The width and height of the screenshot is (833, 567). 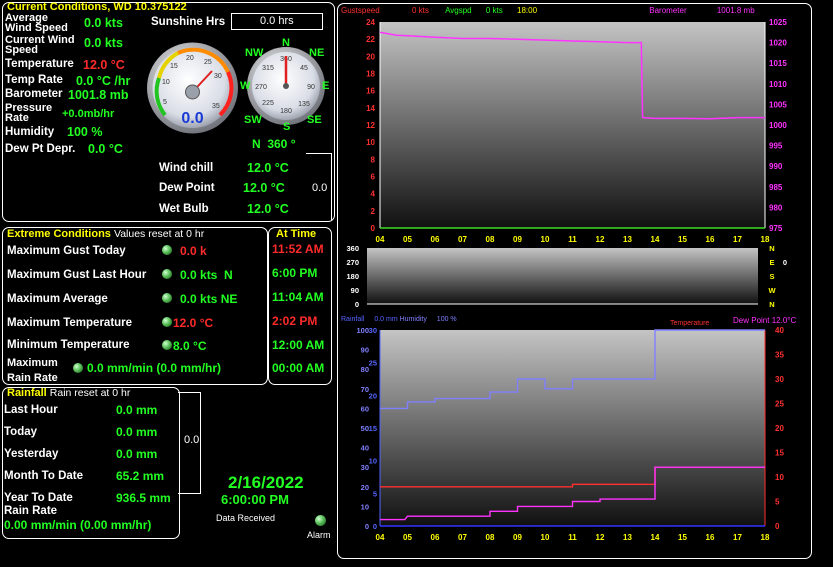 What do you see at coordinates (34, 80) in the screenshot?
I see `temp-rate-label: Temp Rate` at bounding box center [34, 80].